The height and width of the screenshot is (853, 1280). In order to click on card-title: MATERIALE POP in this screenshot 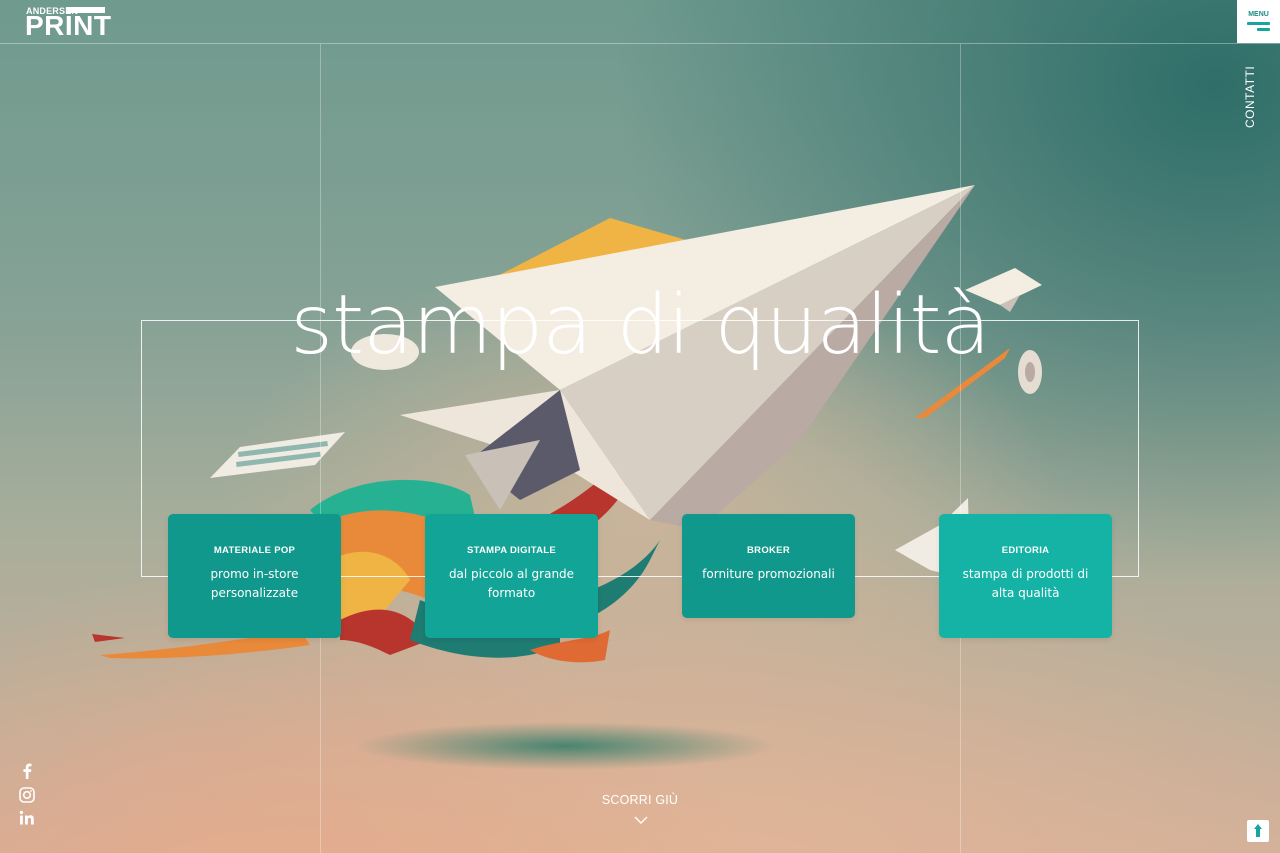, I will do `click(254, 550)`.